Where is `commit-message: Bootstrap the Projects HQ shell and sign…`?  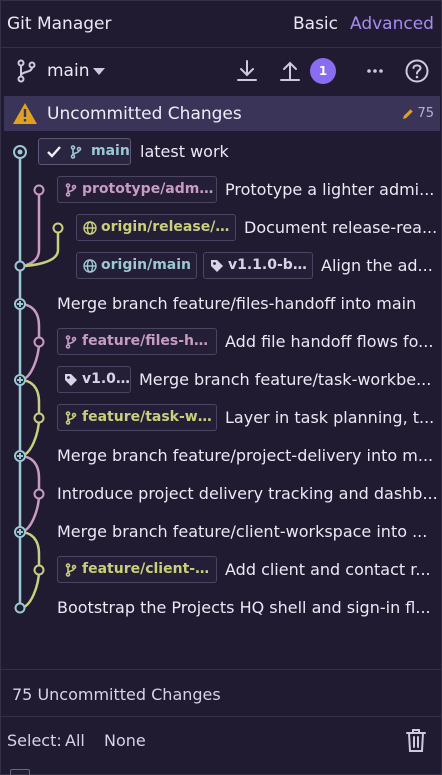 commit-message: Bootstrap the Projects HQ shell and sign… is located at coordinates (248, 607).